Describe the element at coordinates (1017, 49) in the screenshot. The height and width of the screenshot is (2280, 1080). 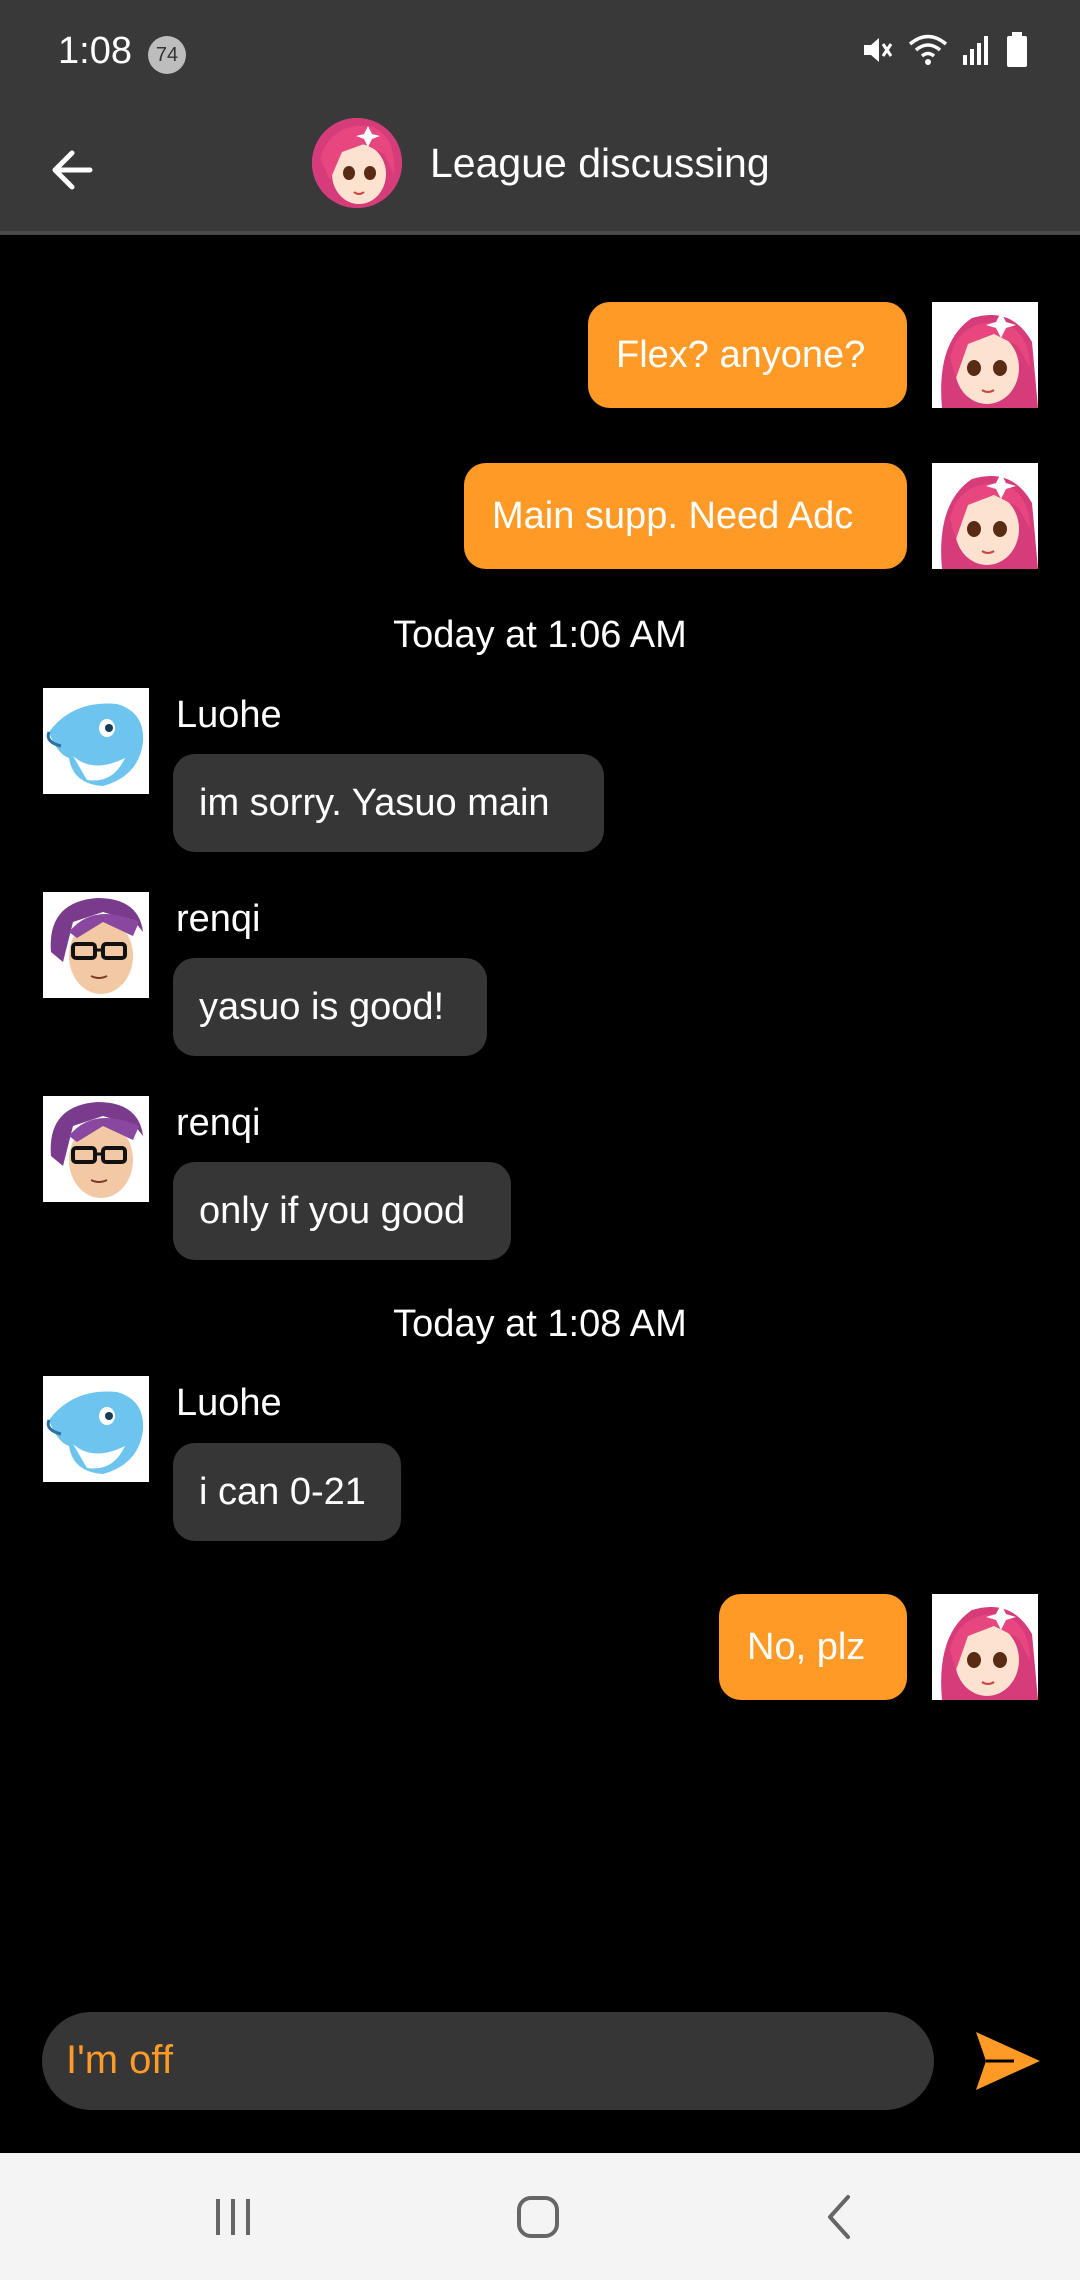
I see `battery-icon` at that location.